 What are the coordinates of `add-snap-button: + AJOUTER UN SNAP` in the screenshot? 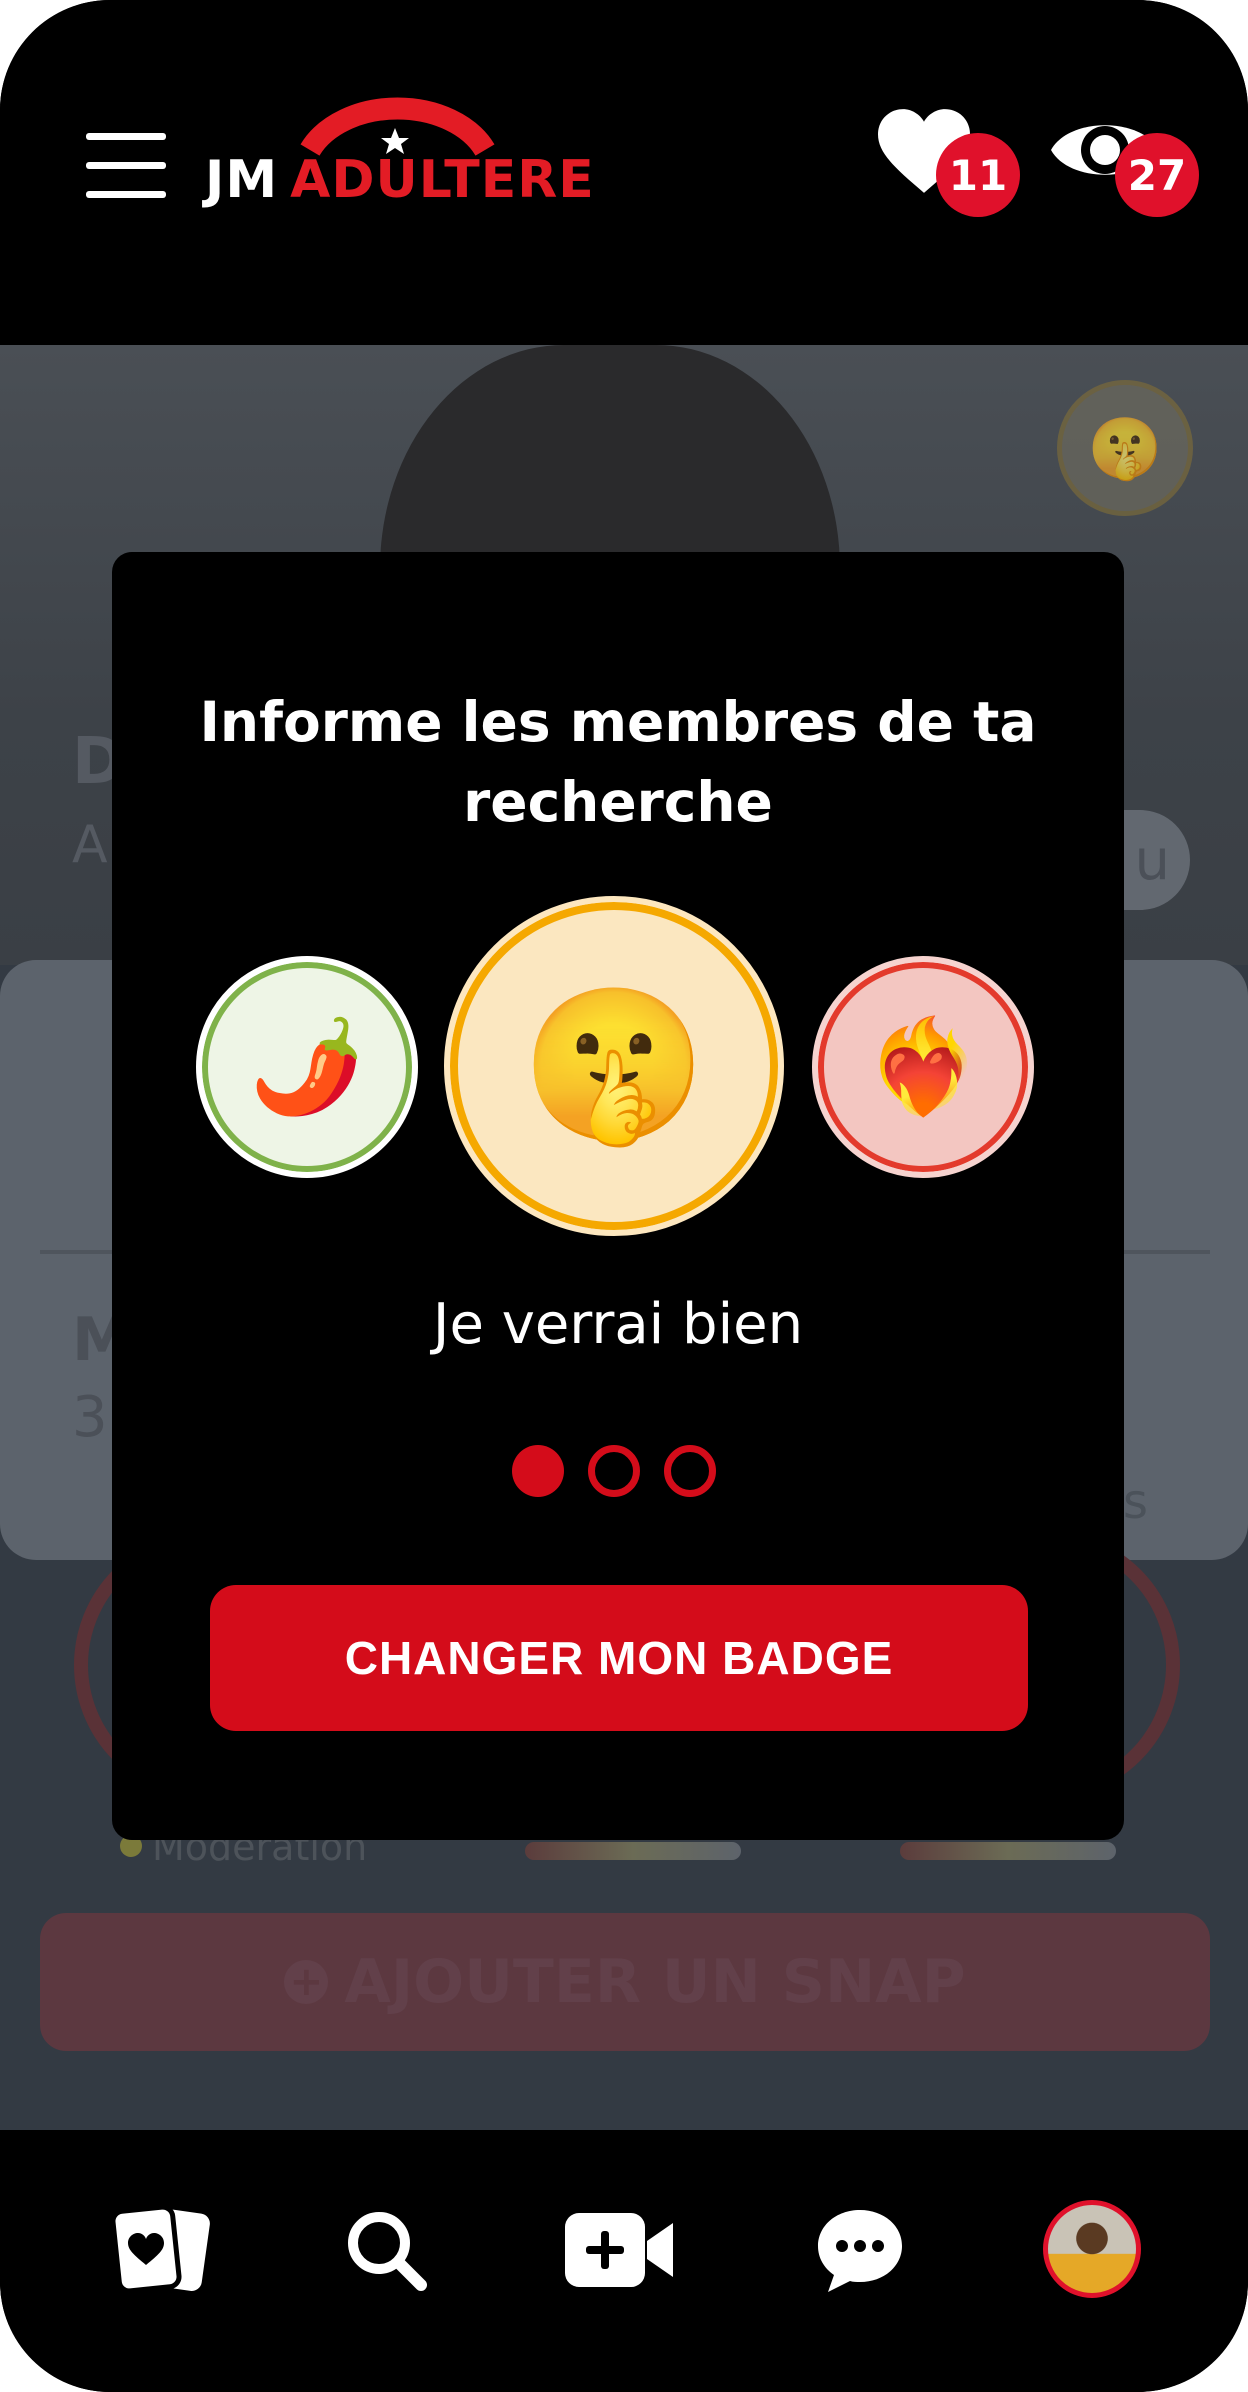 It's located at (625, 1982).